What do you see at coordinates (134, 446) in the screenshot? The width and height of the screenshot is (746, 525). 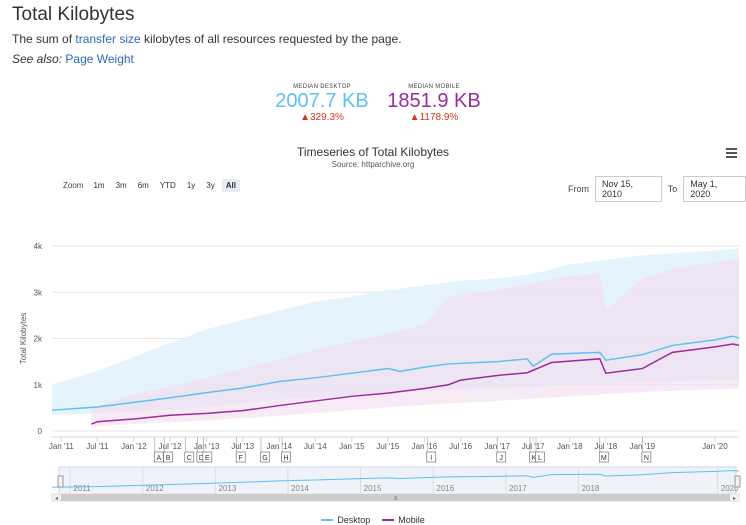 I see `x-tick-label: Jan '12` at bounding box center [134, 446].